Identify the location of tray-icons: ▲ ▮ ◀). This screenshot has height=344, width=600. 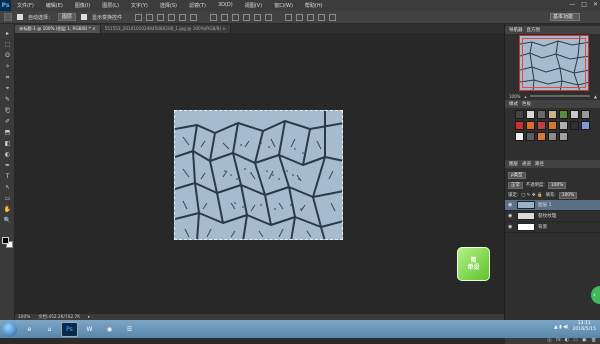
(561, 327).